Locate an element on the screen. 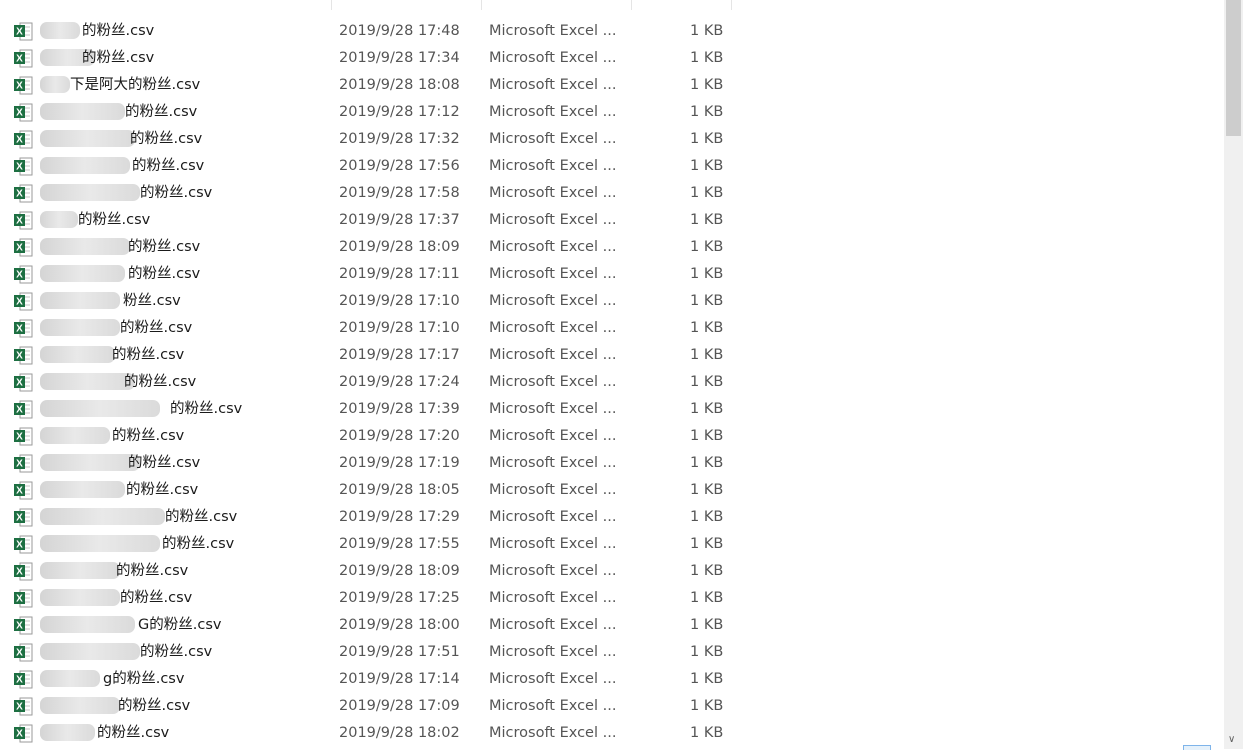  file-date-modified: 2019/9/28 17:34 is located at coordinates (399, 58).